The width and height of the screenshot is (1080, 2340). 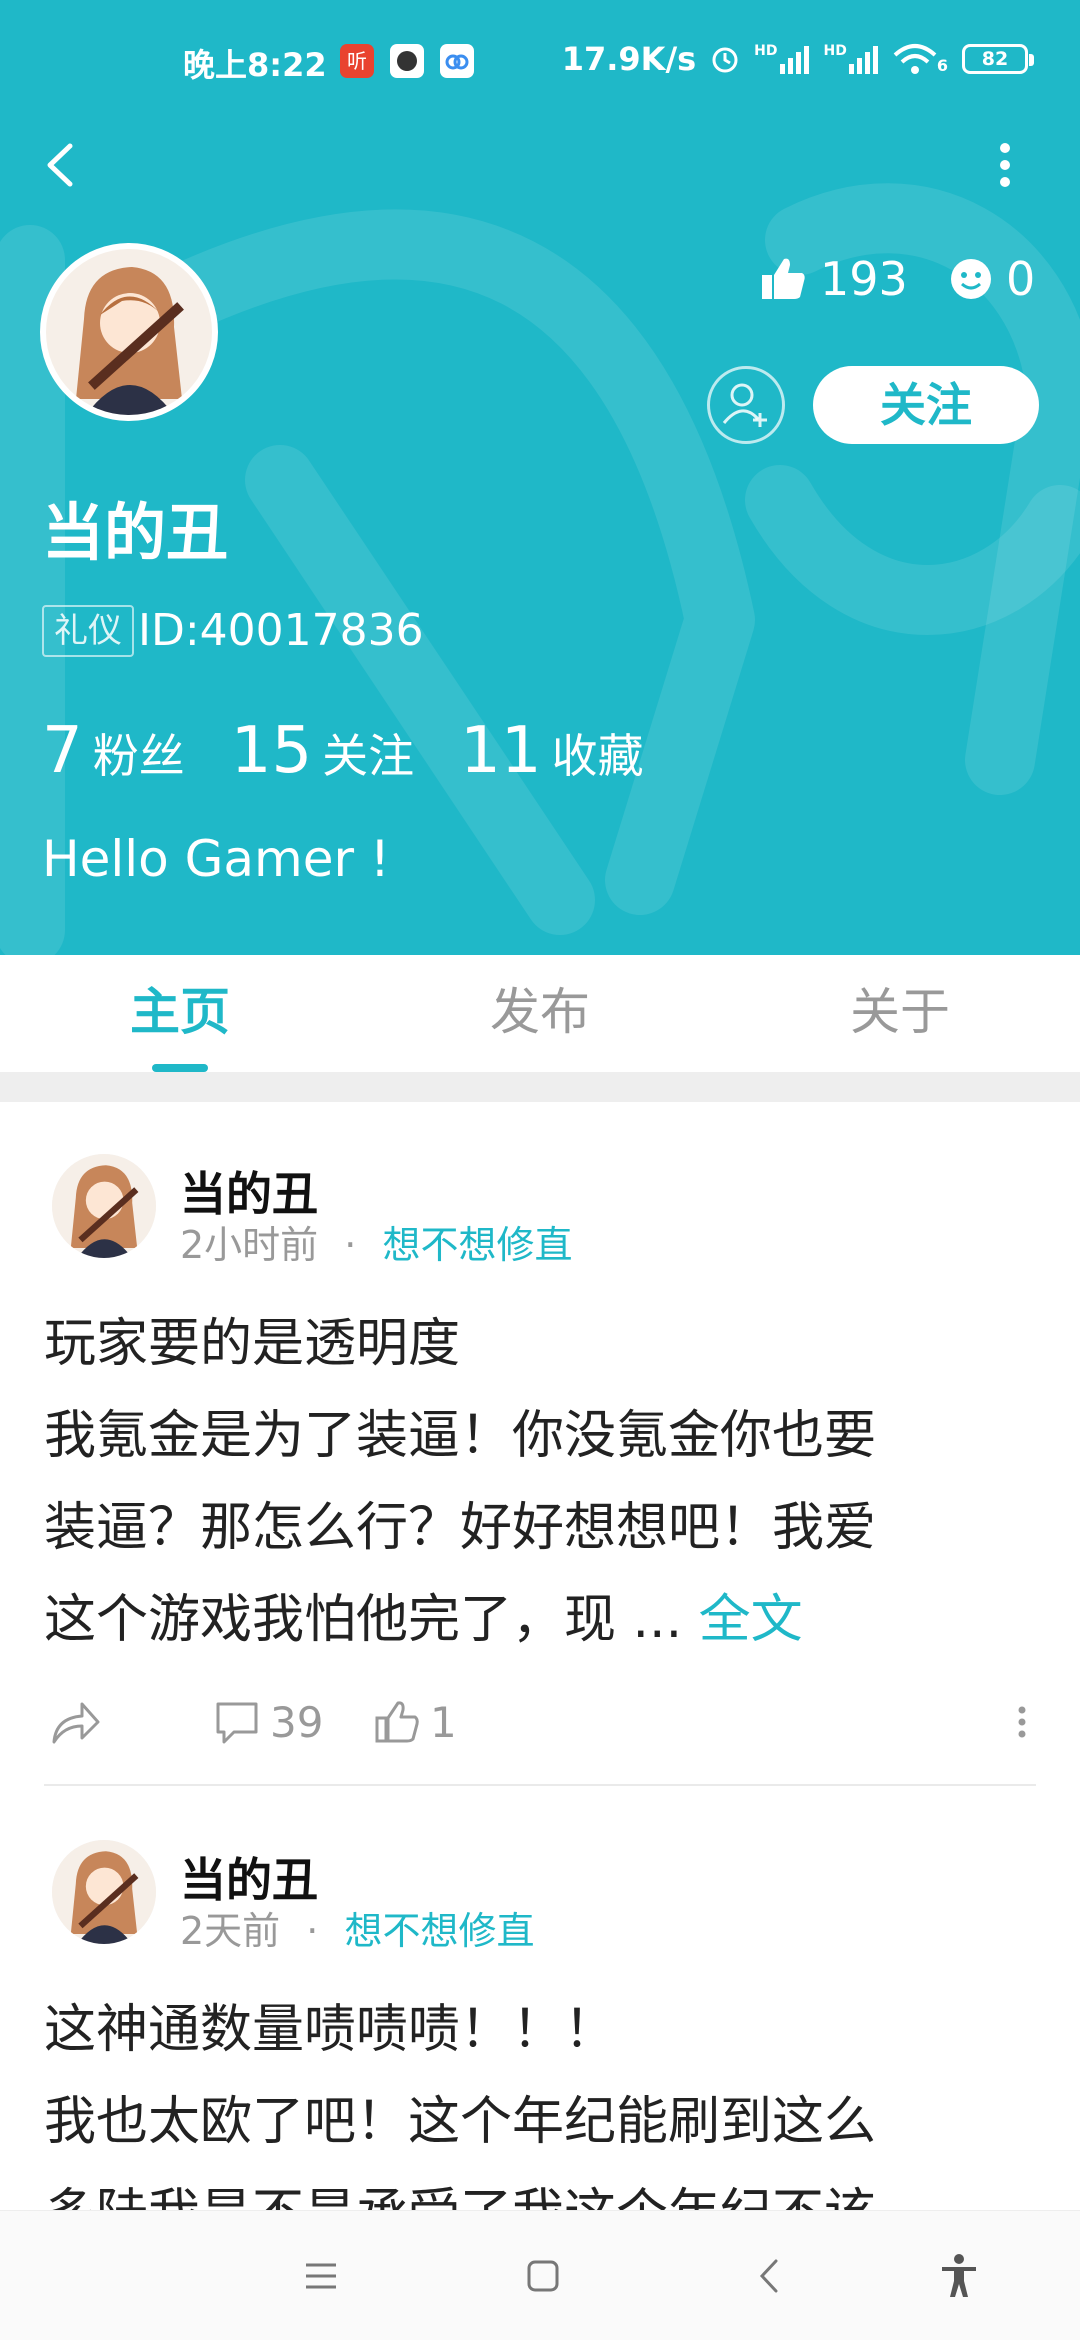 I want to click on post-meta: 2小时前 · 想不想修直, so click(x=376, y=1241).